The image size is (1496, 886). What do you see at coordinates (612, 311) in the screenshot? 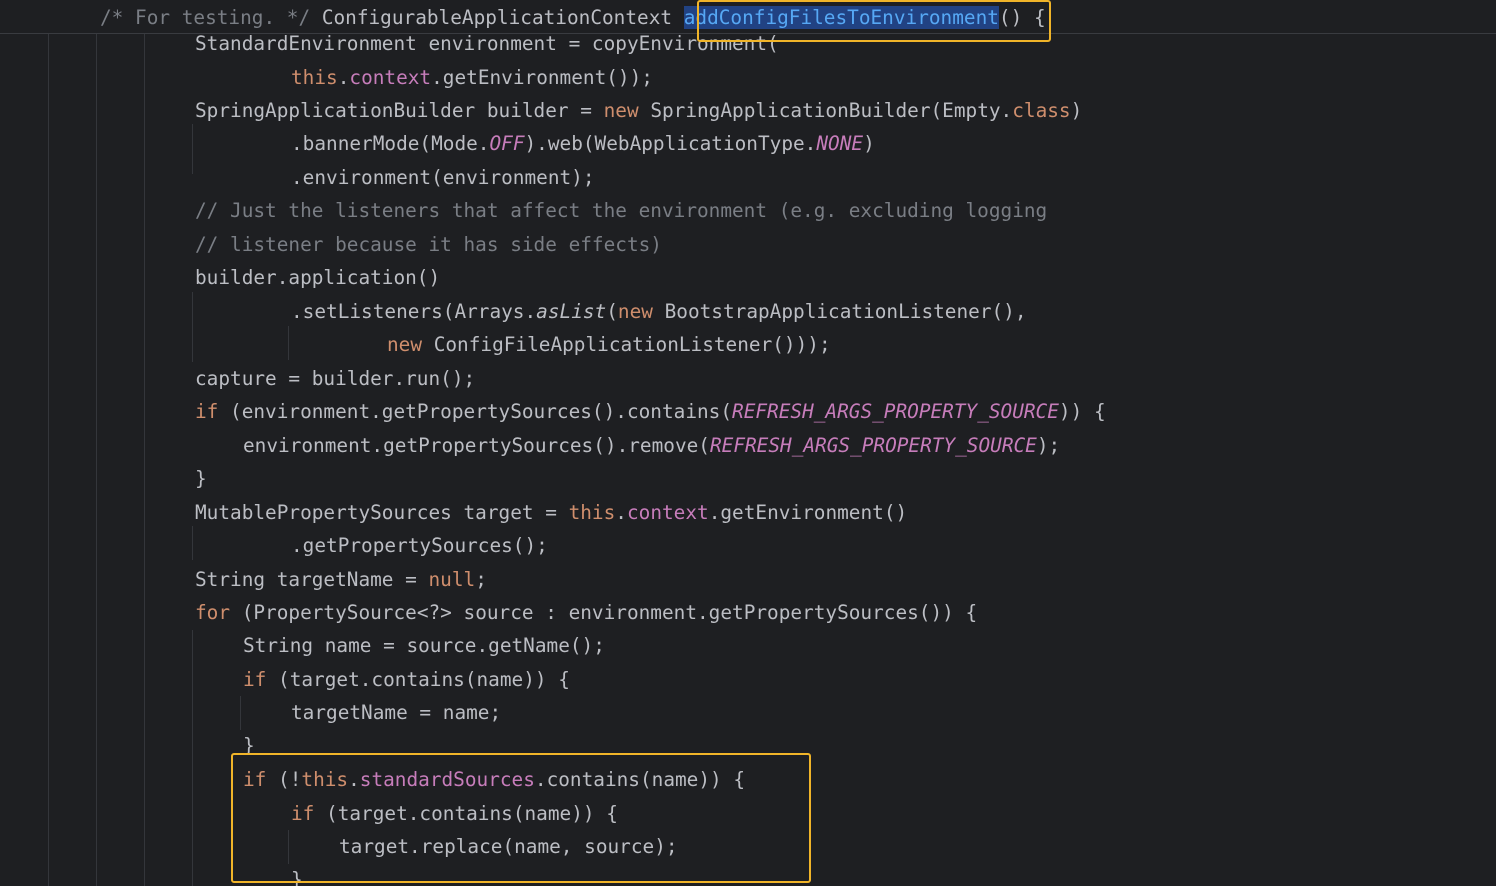
I see `code-token-plain: (` at bounding box center [612, 311].